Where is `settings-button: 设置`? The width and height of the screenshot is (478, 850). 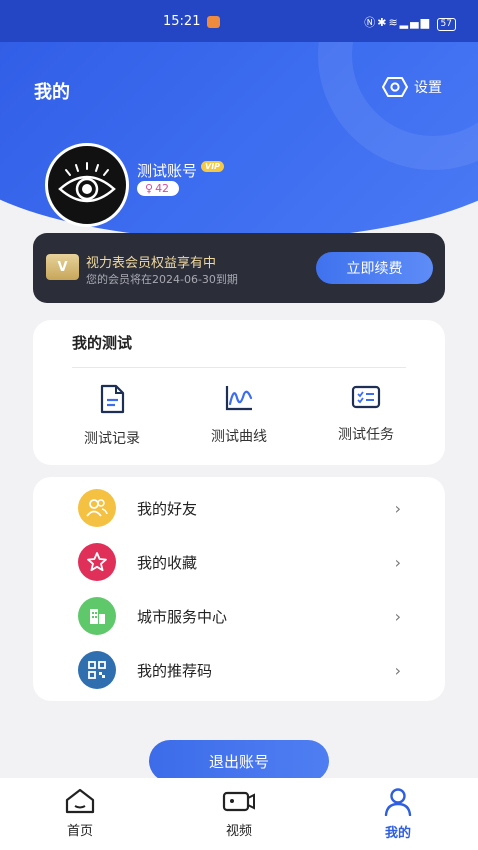
settings-button: 设置 is located at coordinates (412, 87).